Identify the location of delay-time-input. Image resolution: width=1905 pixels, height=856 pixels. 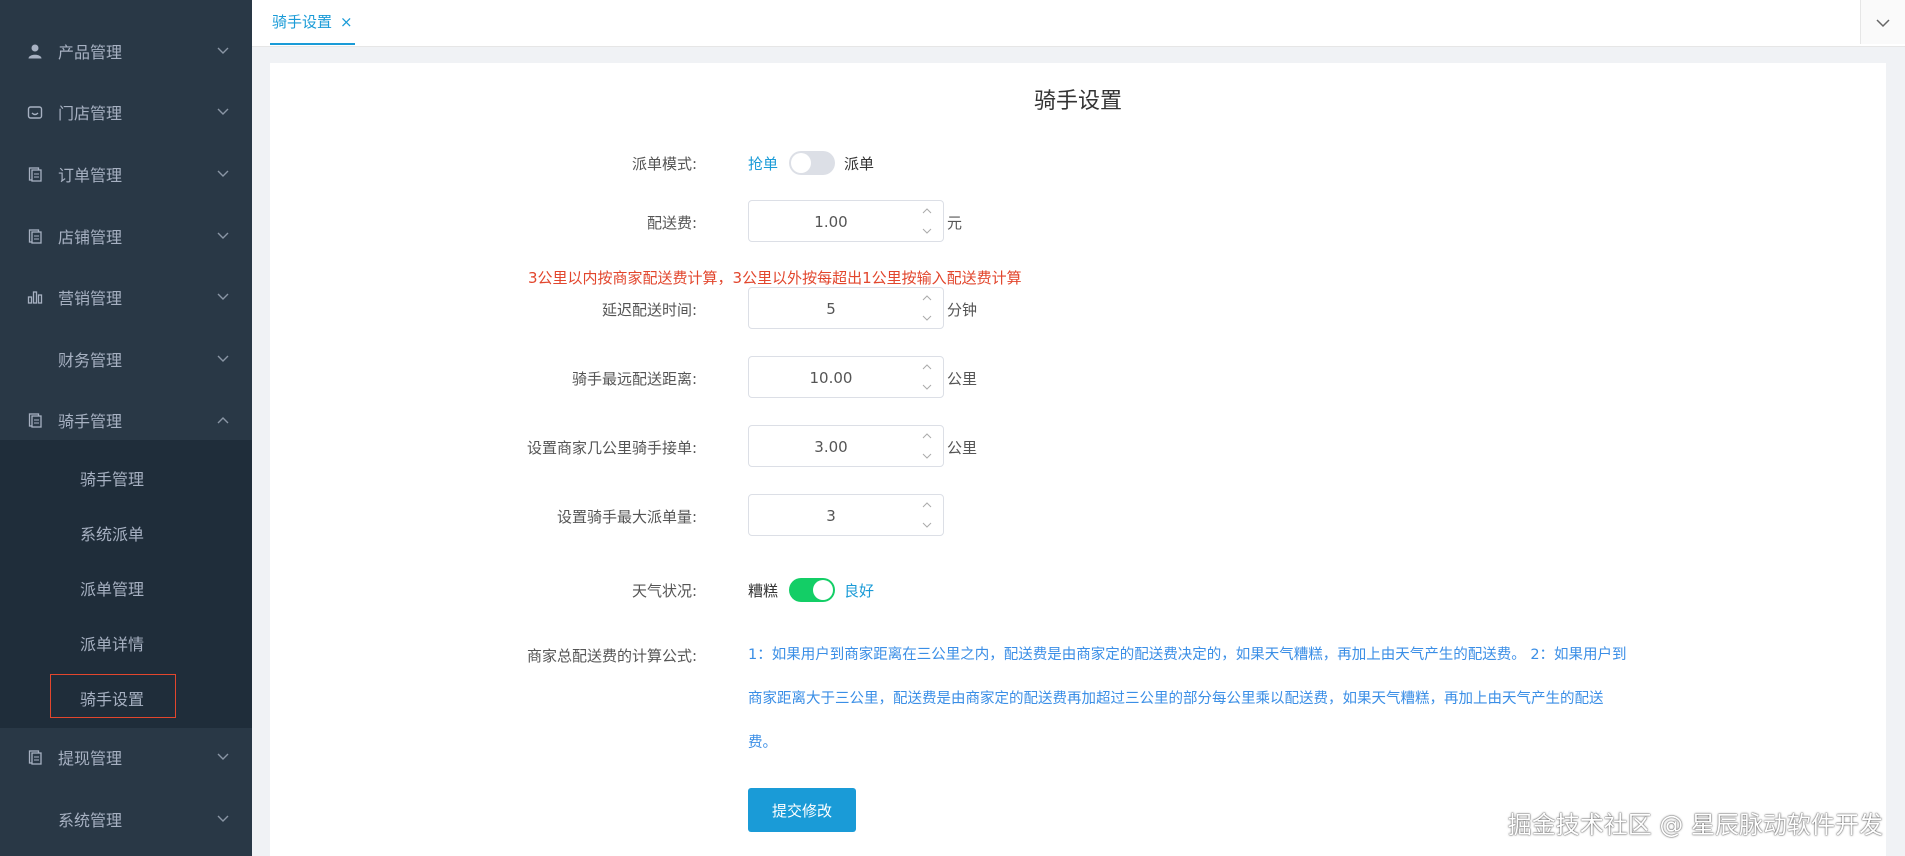
(846, 308).